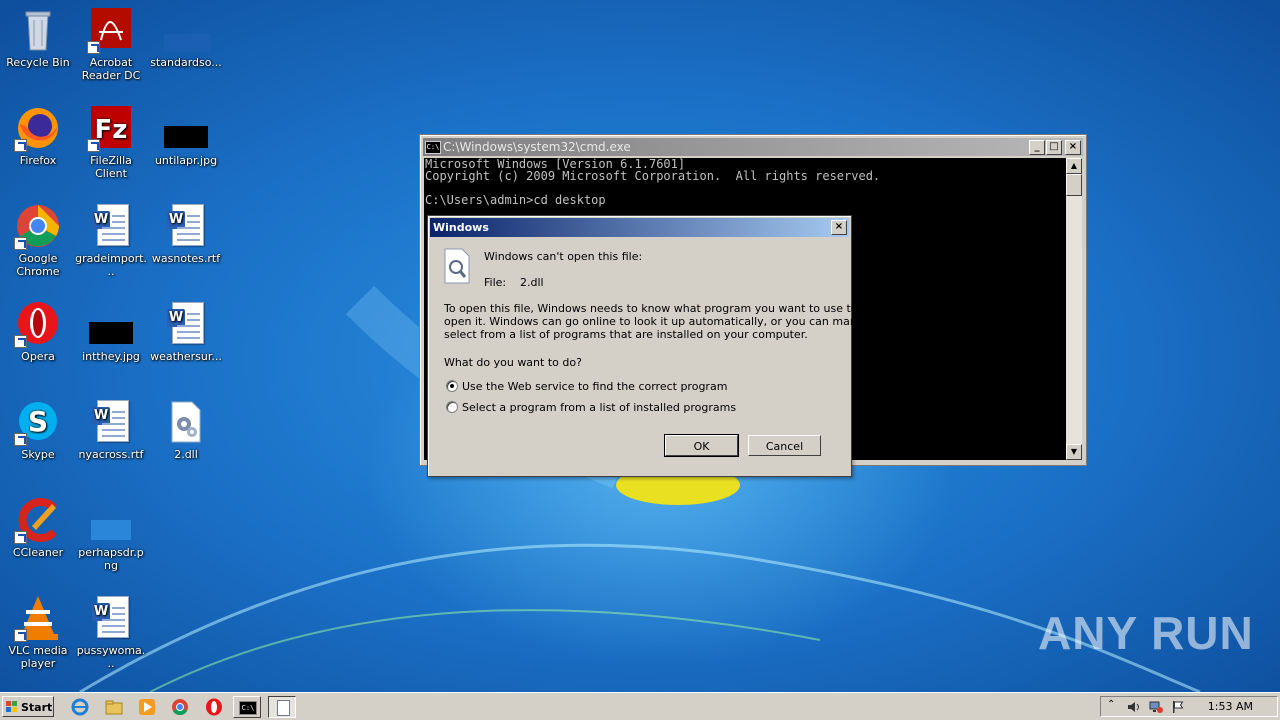  Describe the element at coordinates (1146, 633) in the screenshot. I see `anyrun-watermark: ANY RUN` at that location.